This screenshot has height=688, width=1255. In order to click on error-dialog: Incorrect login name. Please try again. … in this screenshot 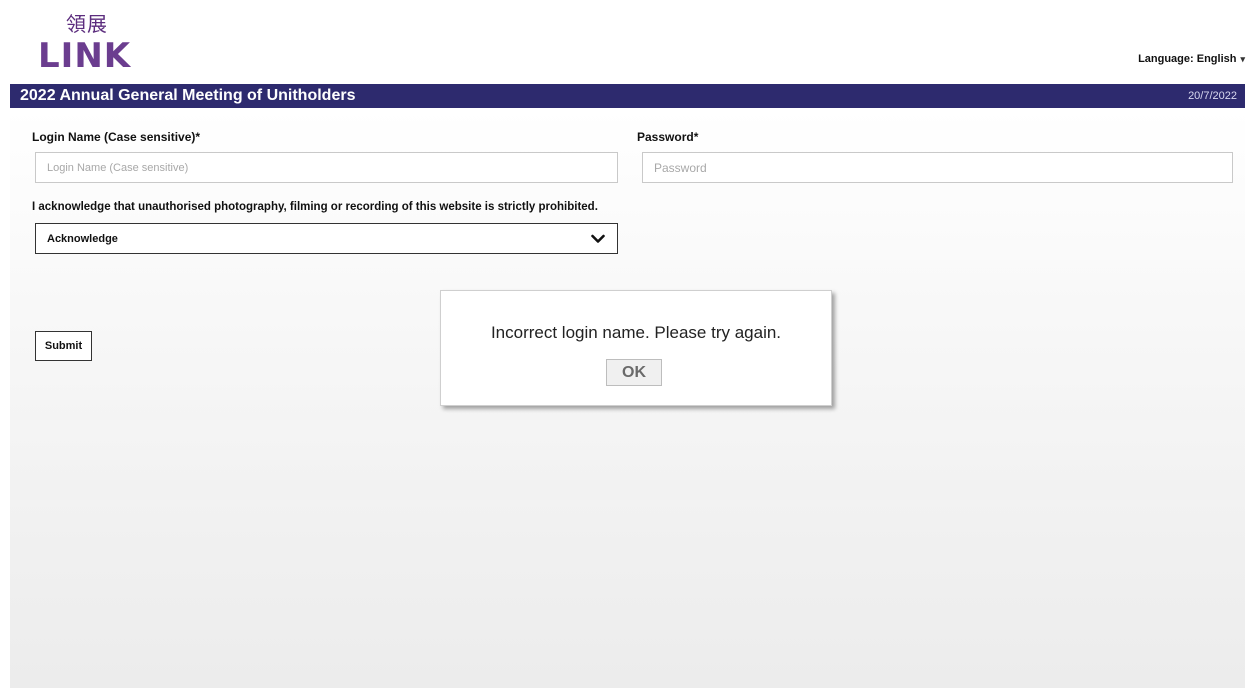, I will do `click(636, 348)`.